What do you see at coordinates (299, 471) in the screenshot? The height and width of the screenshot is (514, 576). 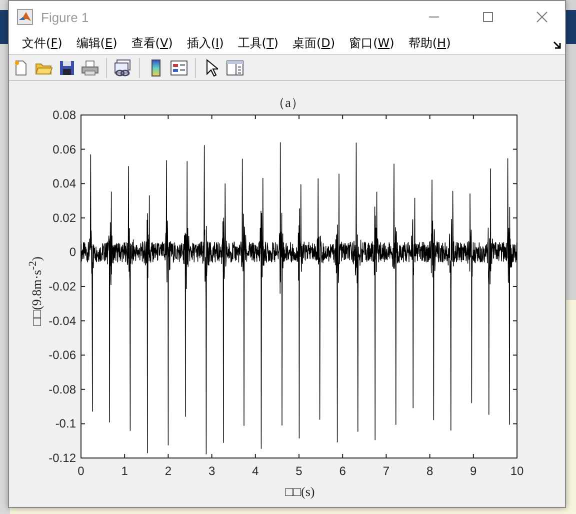 I see `x-tick-label: 5` at bounding box center [299, 471].